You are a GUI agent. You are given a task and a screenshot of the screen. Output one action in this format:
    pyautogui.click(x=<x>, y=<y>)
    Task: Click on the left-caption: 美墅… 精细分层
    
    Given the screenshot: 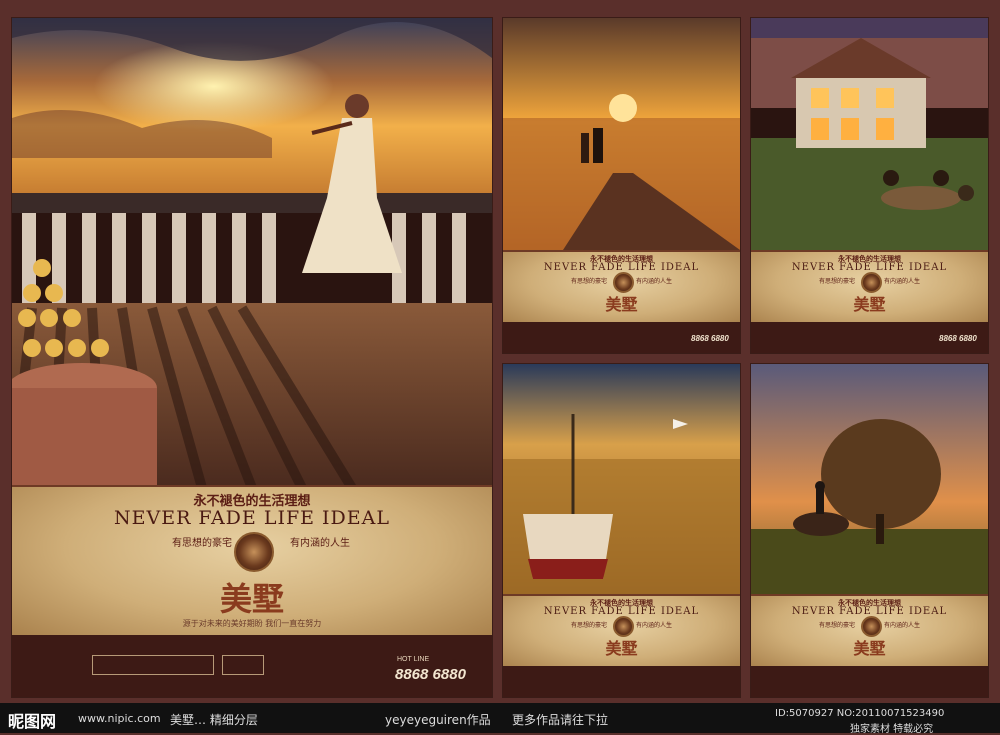 What is the action you would take?
    pyautogui.click(x=214, y=720)
    